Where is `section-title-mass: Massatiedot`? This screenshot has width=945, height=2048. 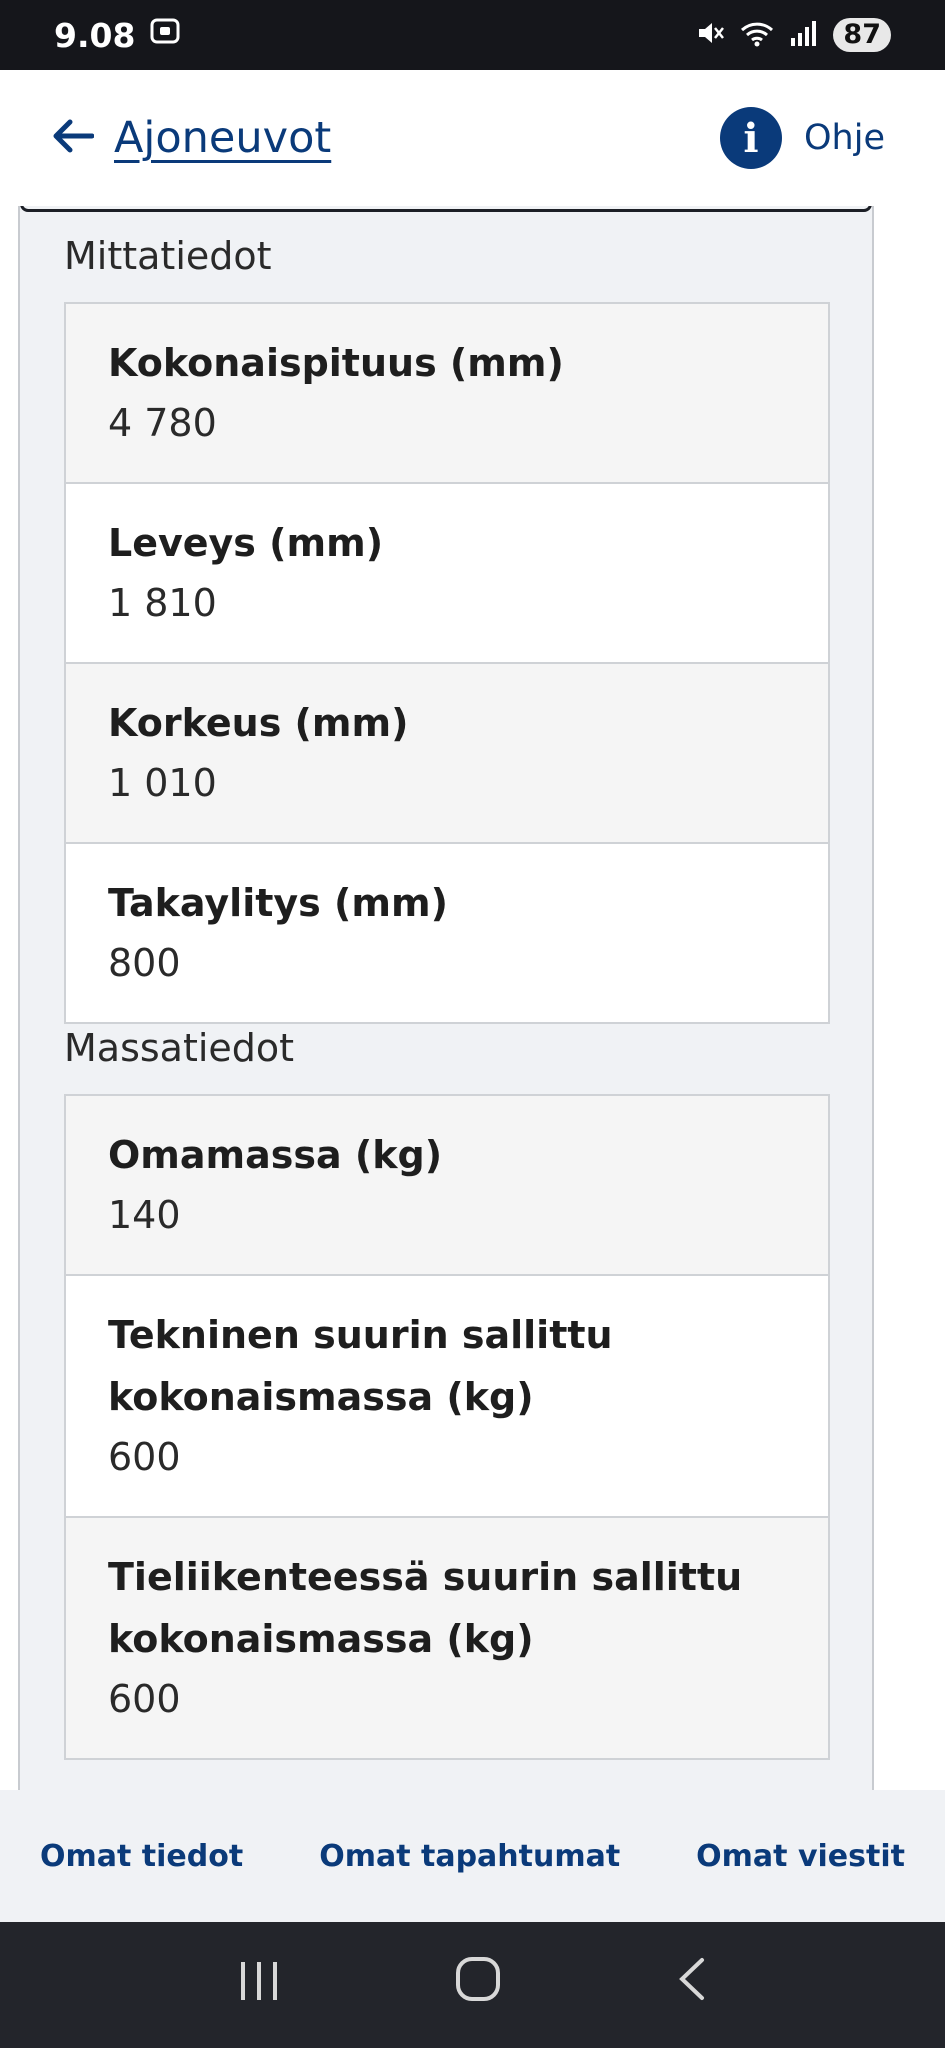
section-title-mass: Massatiedot is located at coordinates (179, 1048).